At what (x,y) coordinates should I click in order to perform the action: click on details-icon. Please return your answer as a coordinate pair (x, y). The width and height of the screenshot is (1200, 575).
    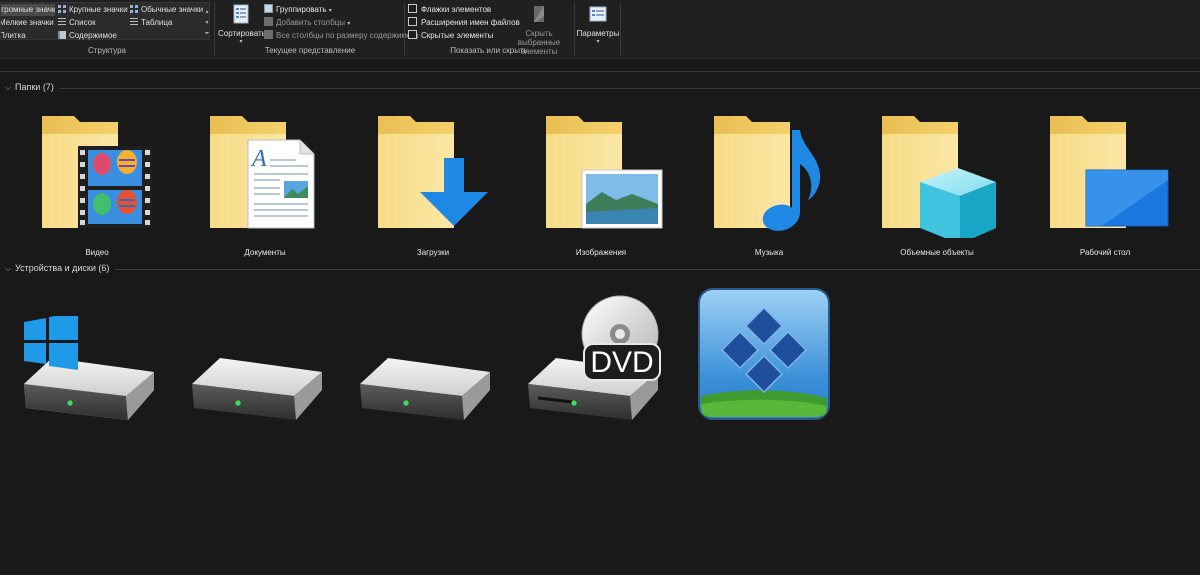
    Looking at the image, I should click on (134, 22).